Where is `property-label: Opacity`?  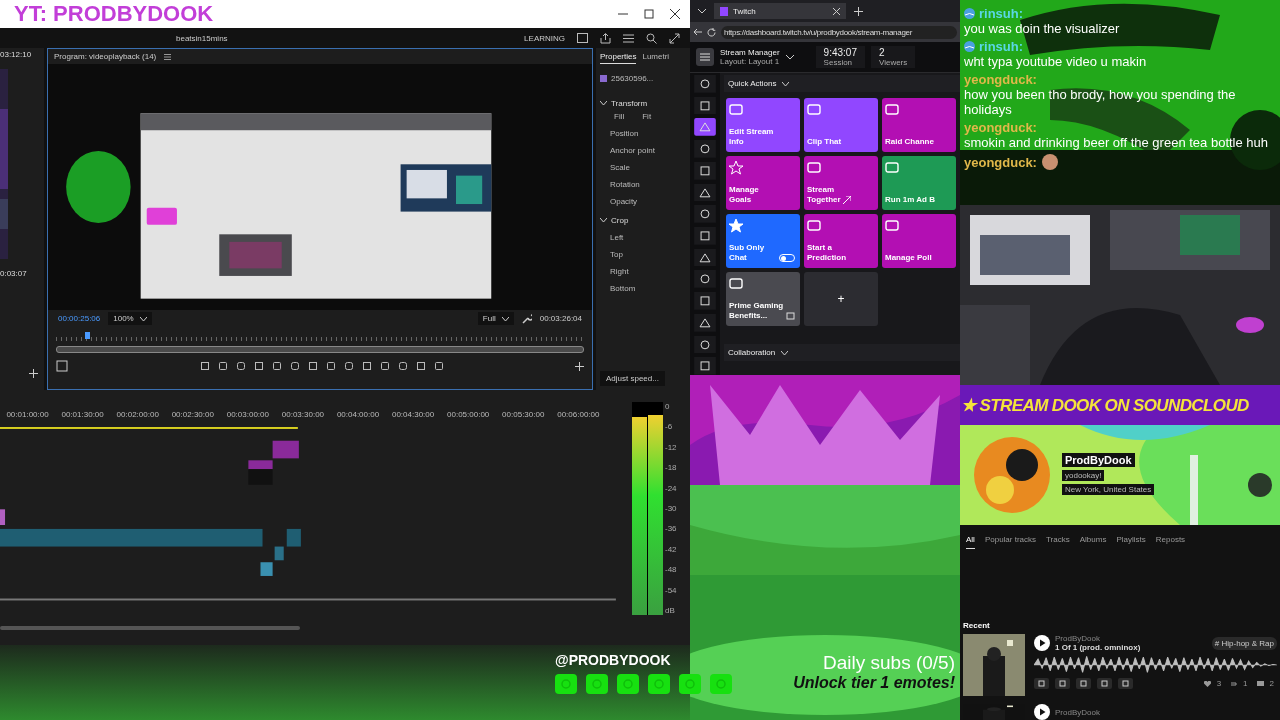 property-label: Opacity is located at coordinates (624, 201).